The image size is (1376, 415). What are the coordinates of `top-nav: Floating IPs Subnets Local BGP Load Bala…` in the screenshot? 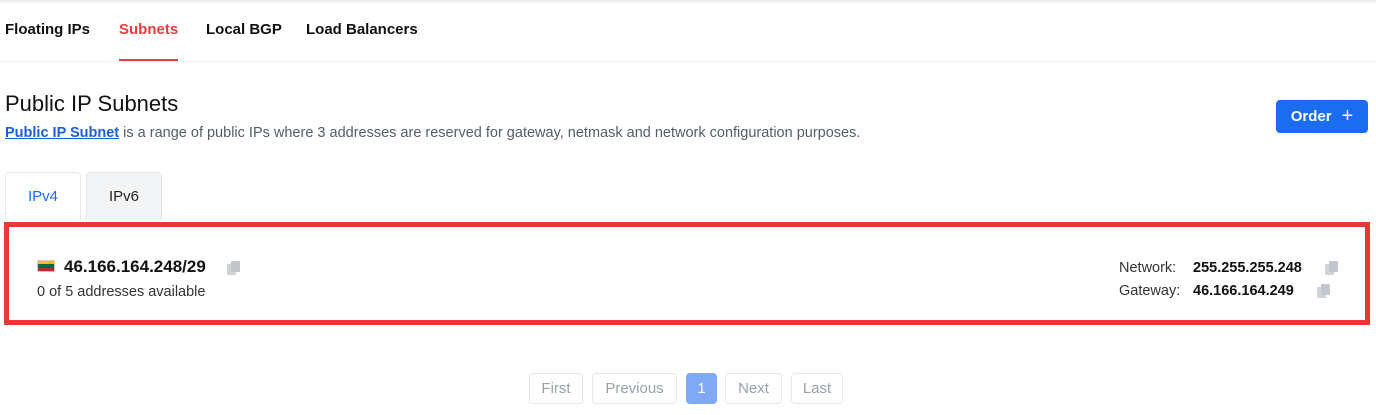 It's located at (688, 31).